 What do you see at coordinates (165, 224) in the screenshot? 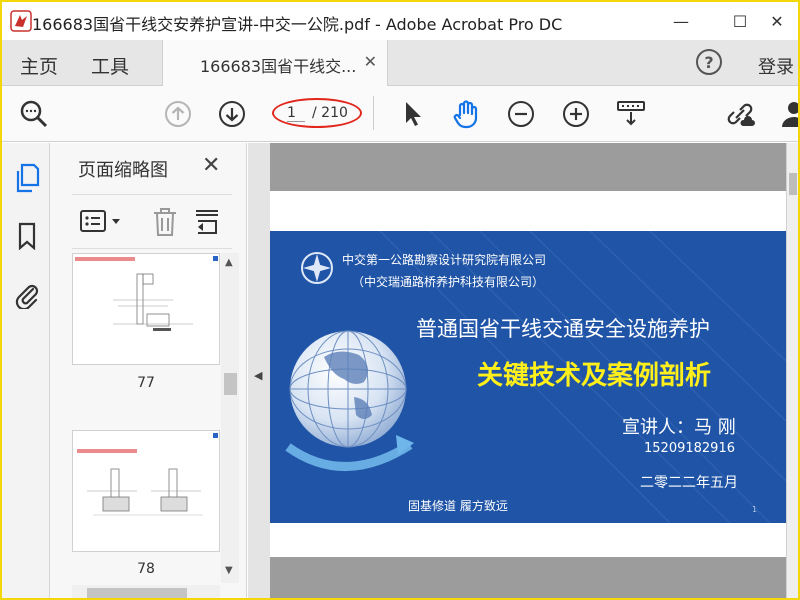
I see `delete-page-icon` at bounding box center [165, 224].